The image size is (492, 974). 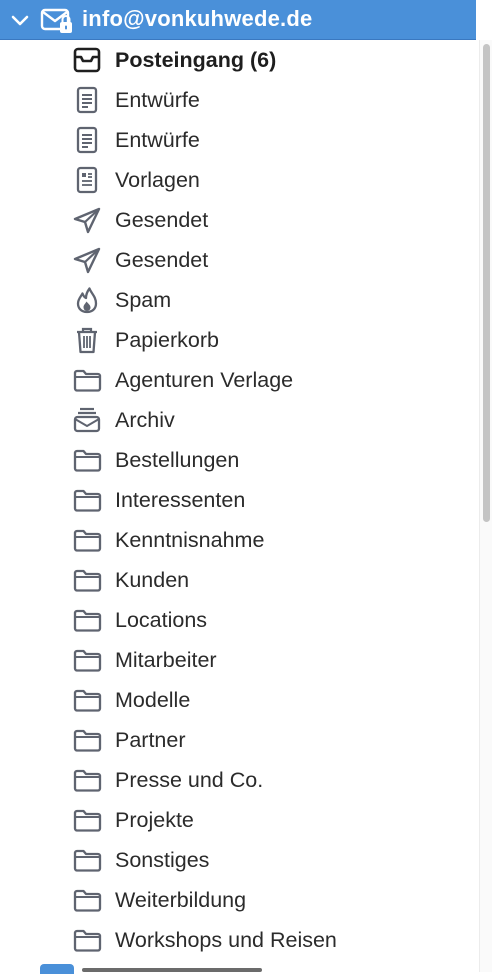 I want to click on folder-label: Sonstiges, so click(x=162, y=860).